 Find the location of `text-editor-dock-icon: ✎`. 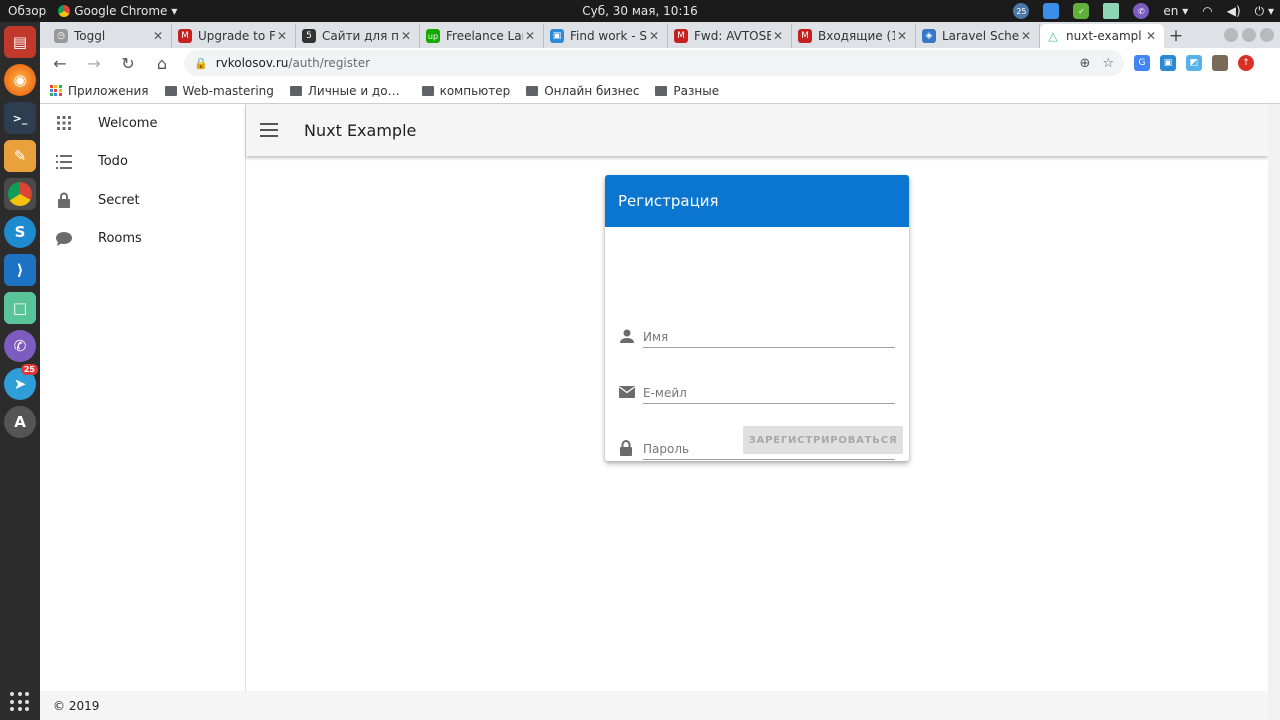

text-editor-dock-icon: ✎ is located at coordinates (20, 156).